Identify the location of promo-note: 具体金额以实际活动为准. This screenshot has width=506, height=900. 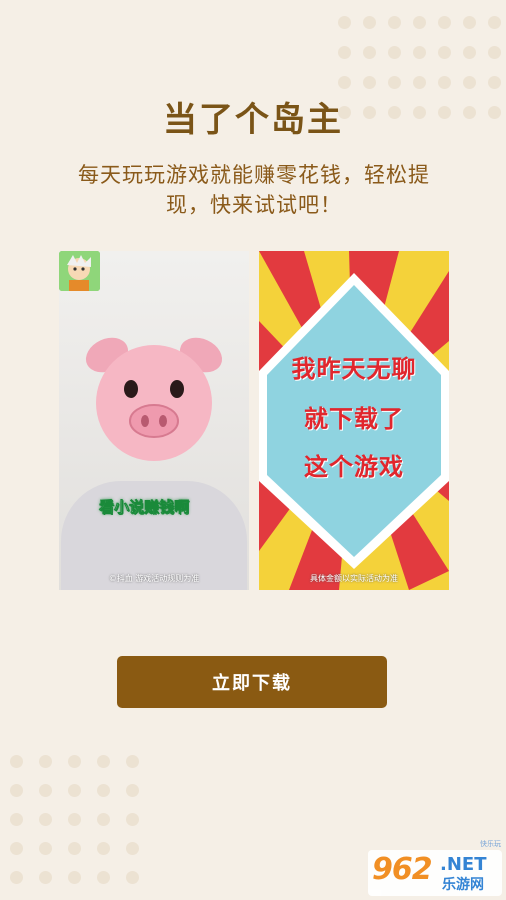
(354, 578).